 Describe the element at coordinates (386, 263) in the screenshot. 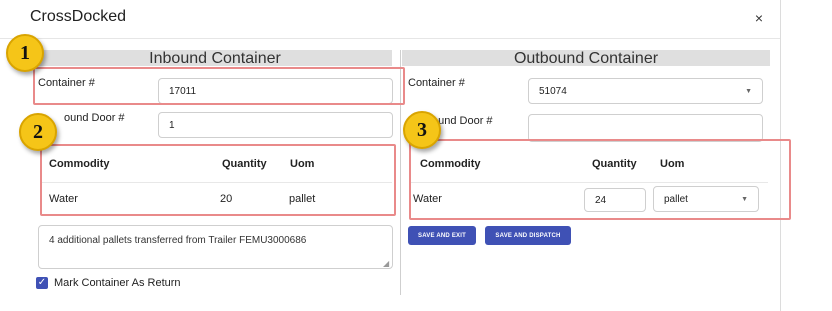

I see `textarea-resize-icon: ◢` at that location.